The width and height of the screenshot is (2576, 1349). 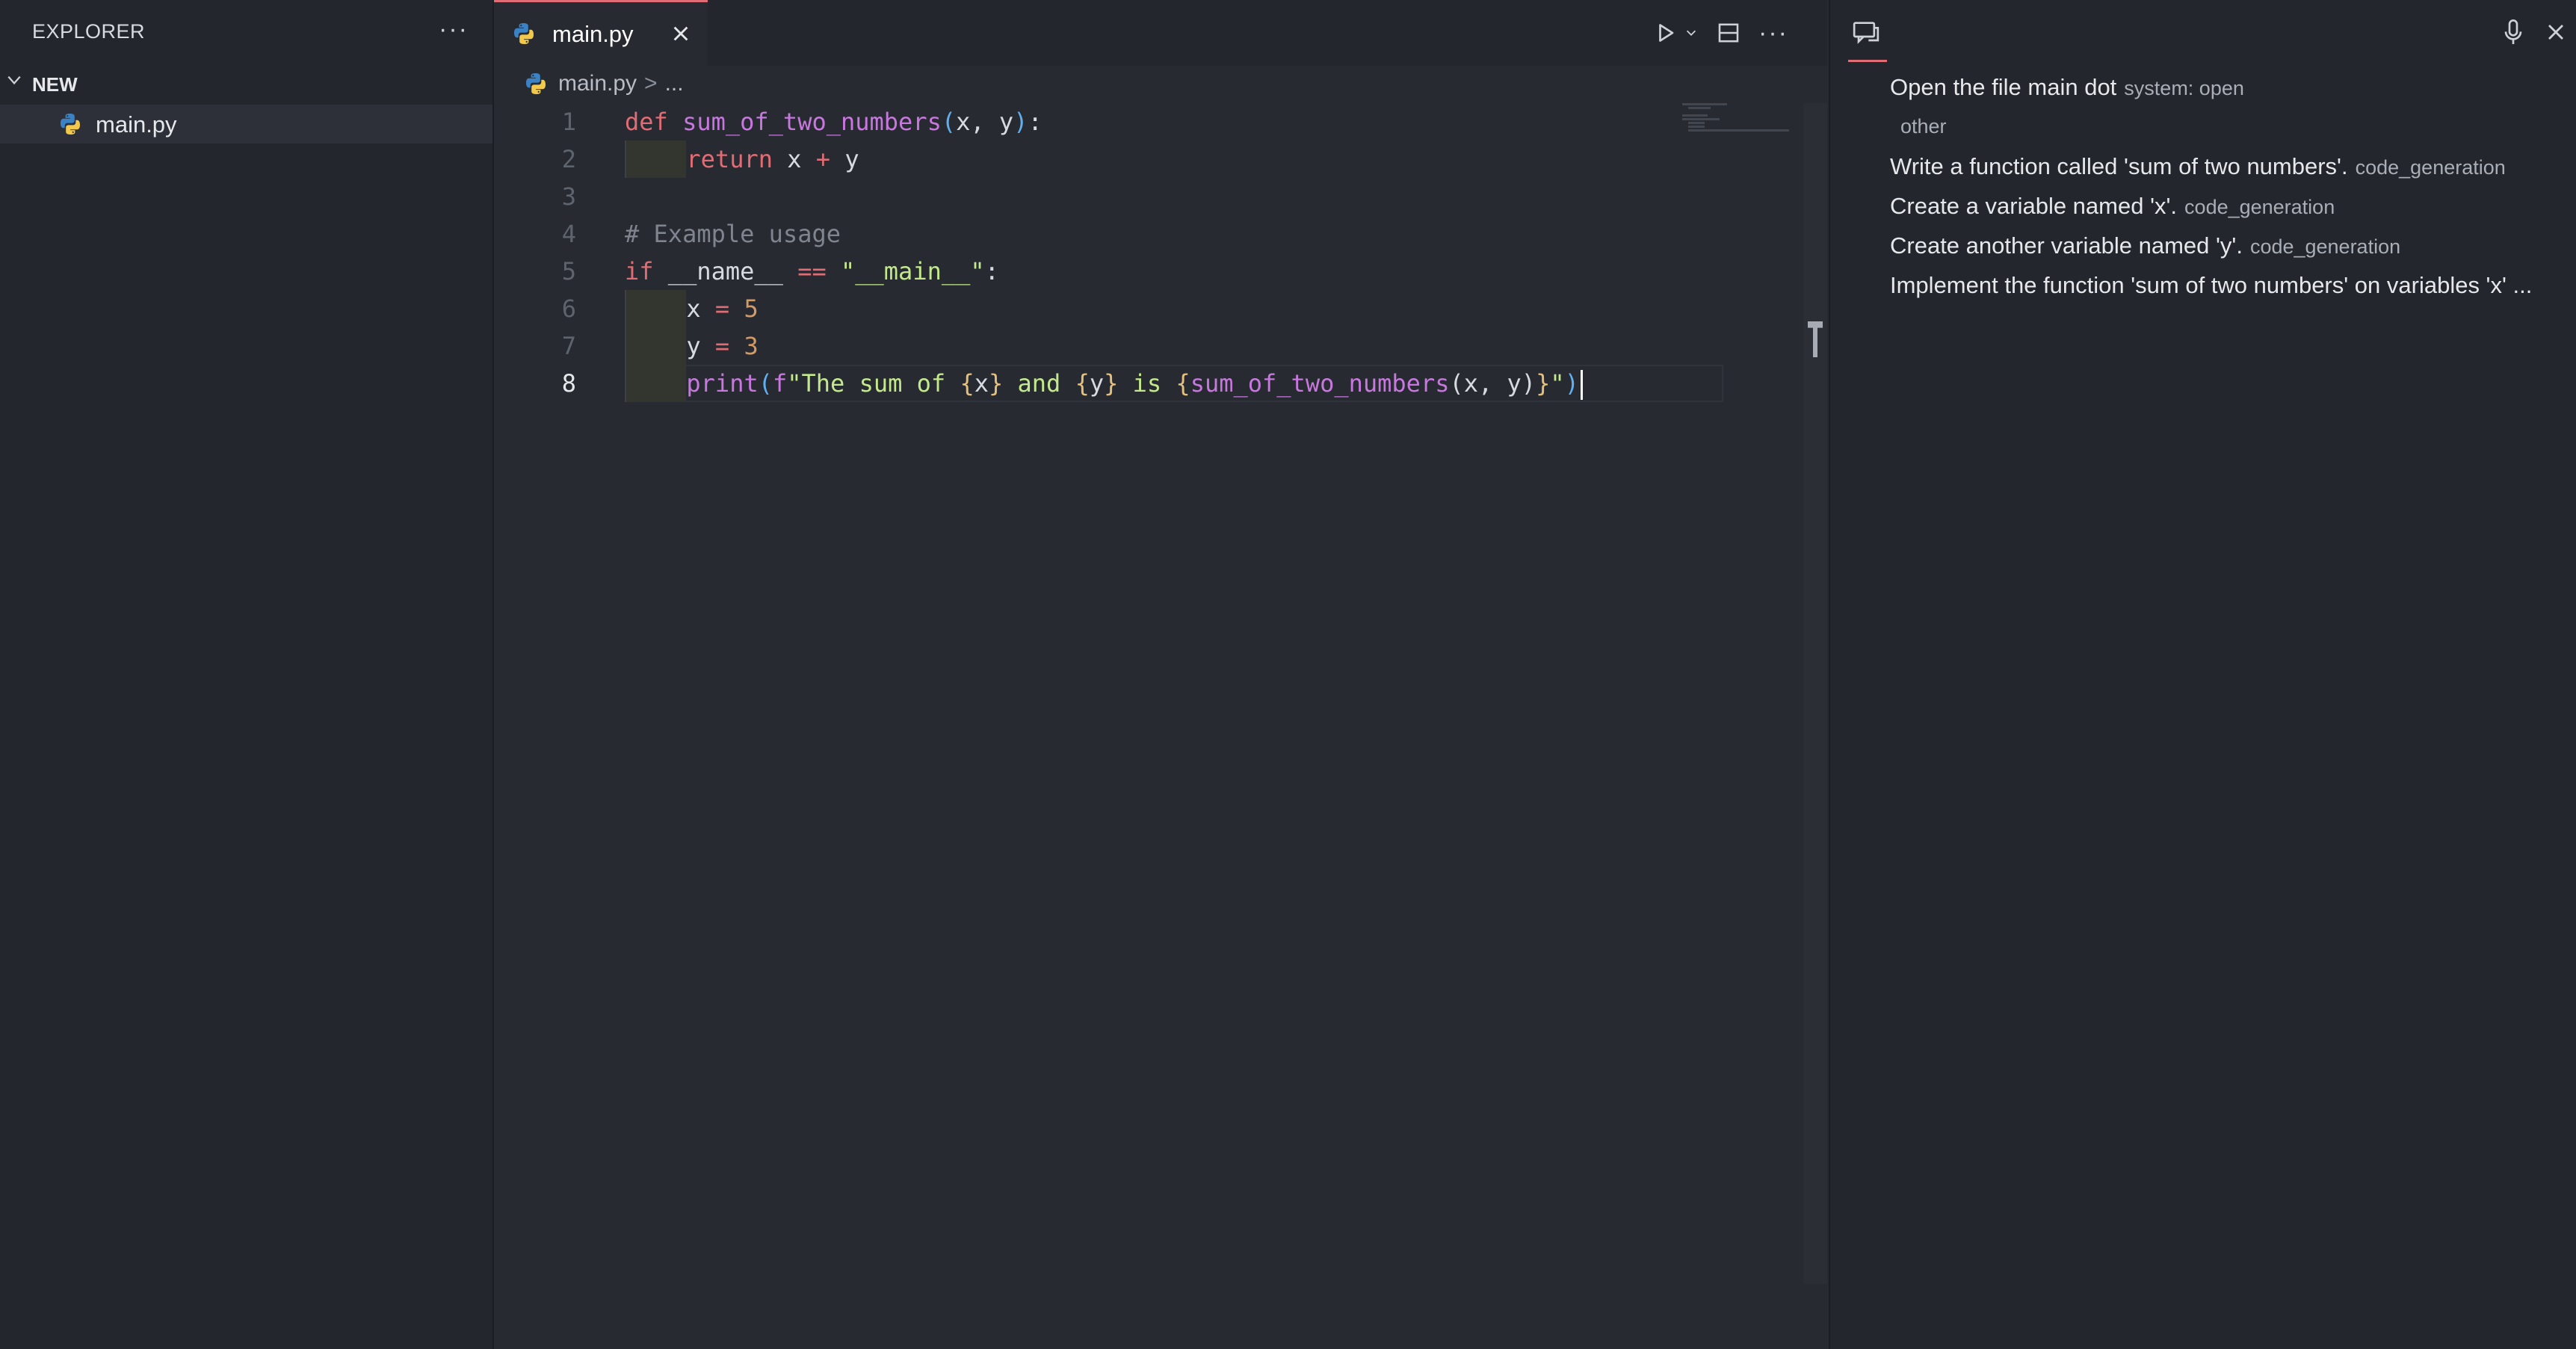 What do you see at coordinates (1152, 196) in the screenshot?
I see `code-line: 3` at bounding box center [1152, 196].